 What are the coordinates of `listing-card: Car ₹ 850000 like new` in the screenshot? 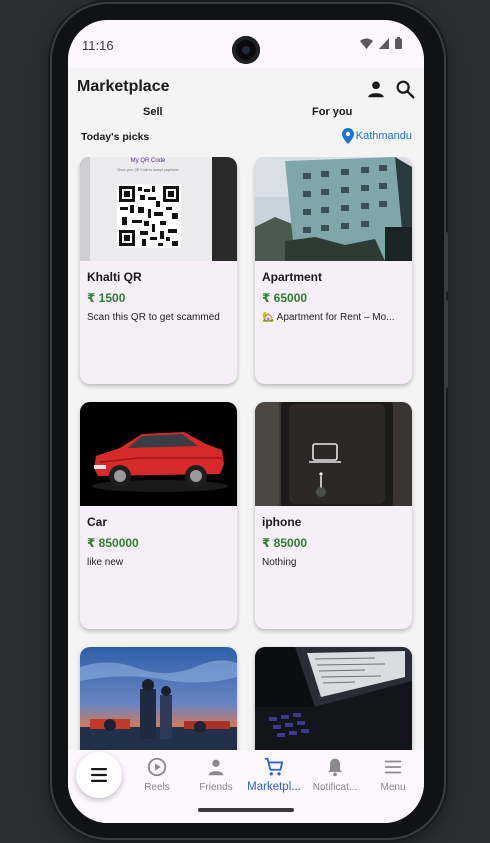 It's located at (158, 515).